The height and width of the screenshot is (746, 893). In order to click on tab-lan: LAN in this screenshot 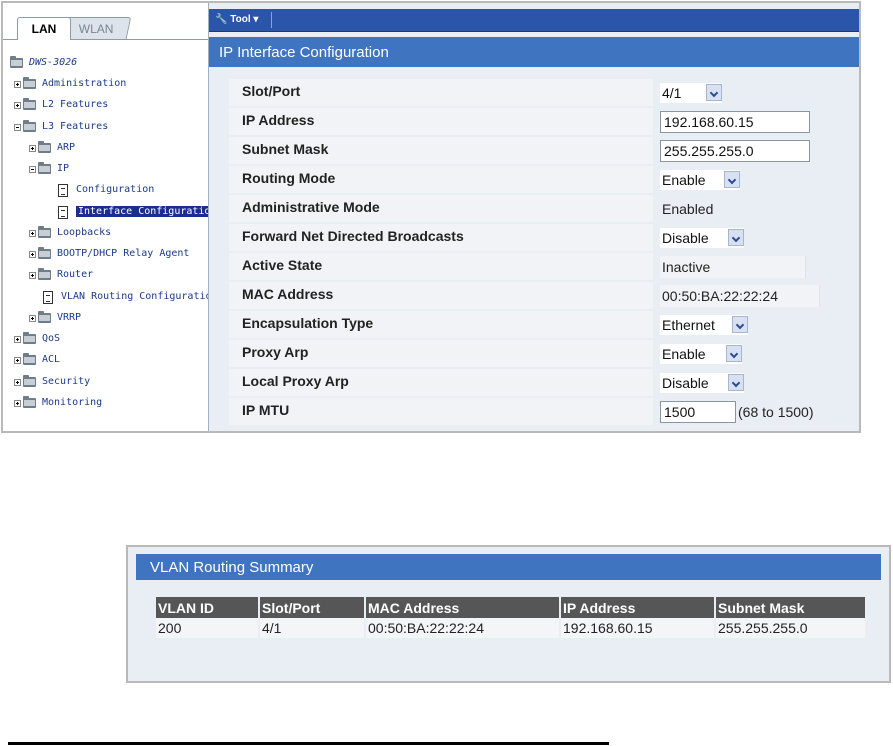, I will do `click(44, 28)`.